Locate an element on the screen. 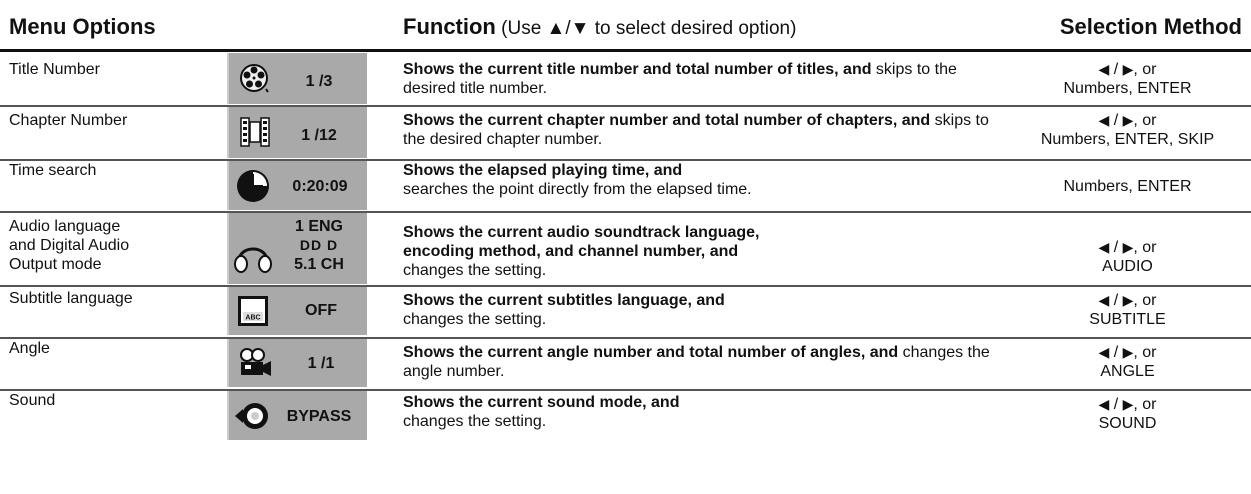 This screenshot has width=1251, height=494. selection-title-number: ◀ / ▶, or Numbers, ENTER is located at coordinates (1127, 79).